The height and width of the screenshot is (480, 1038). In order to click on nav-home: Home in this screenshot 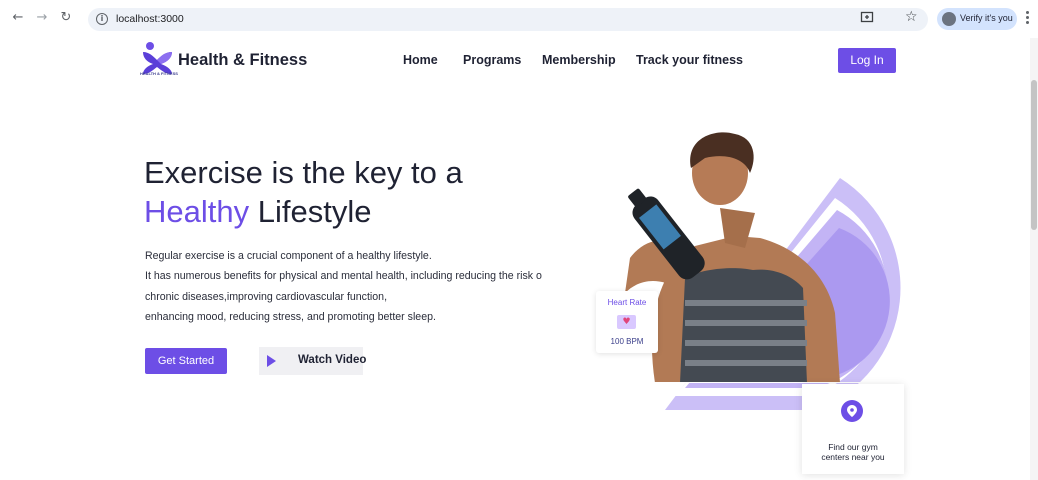, I will do `click(420, 60)`.